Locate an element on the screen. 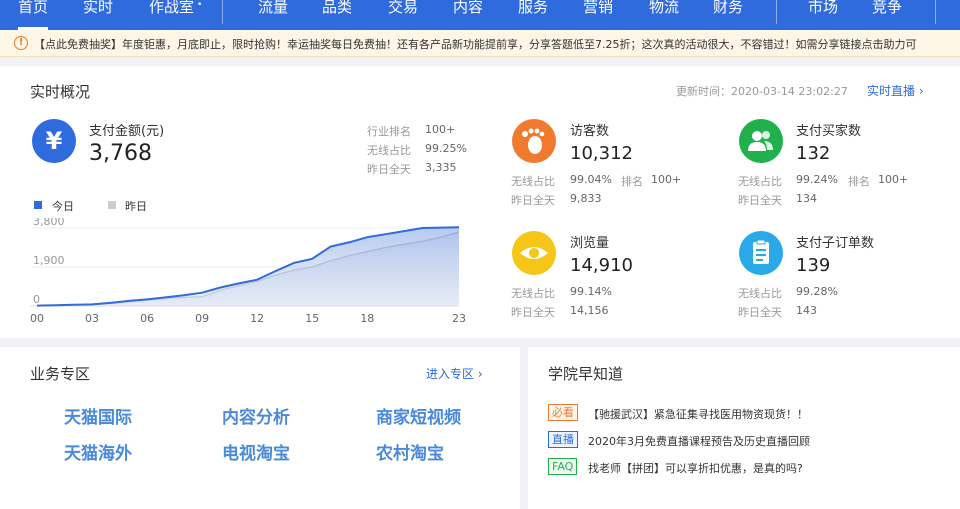 The image size is (960, 509). news-item: 【驰援武汉】紧急征集寻找医用物资现货！！ is located at coordinates (698, 414).